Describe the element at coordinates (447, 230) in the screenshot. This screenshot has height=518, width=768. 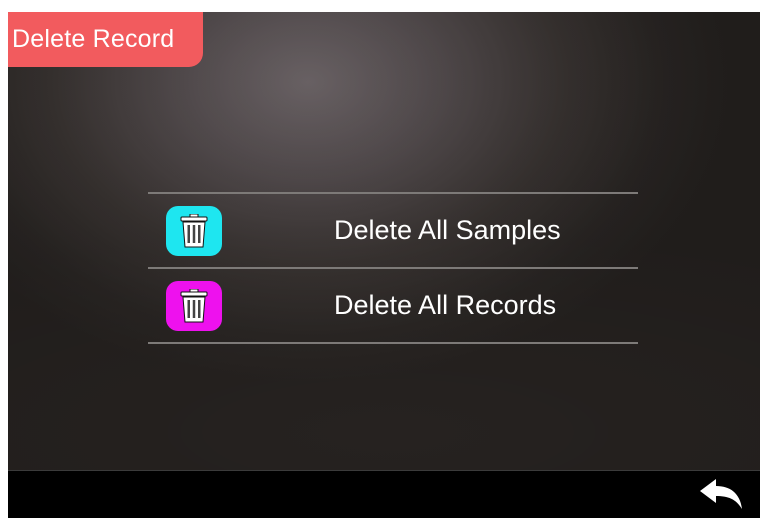
I see `menu-item-label: Delete All Samples` at that location.